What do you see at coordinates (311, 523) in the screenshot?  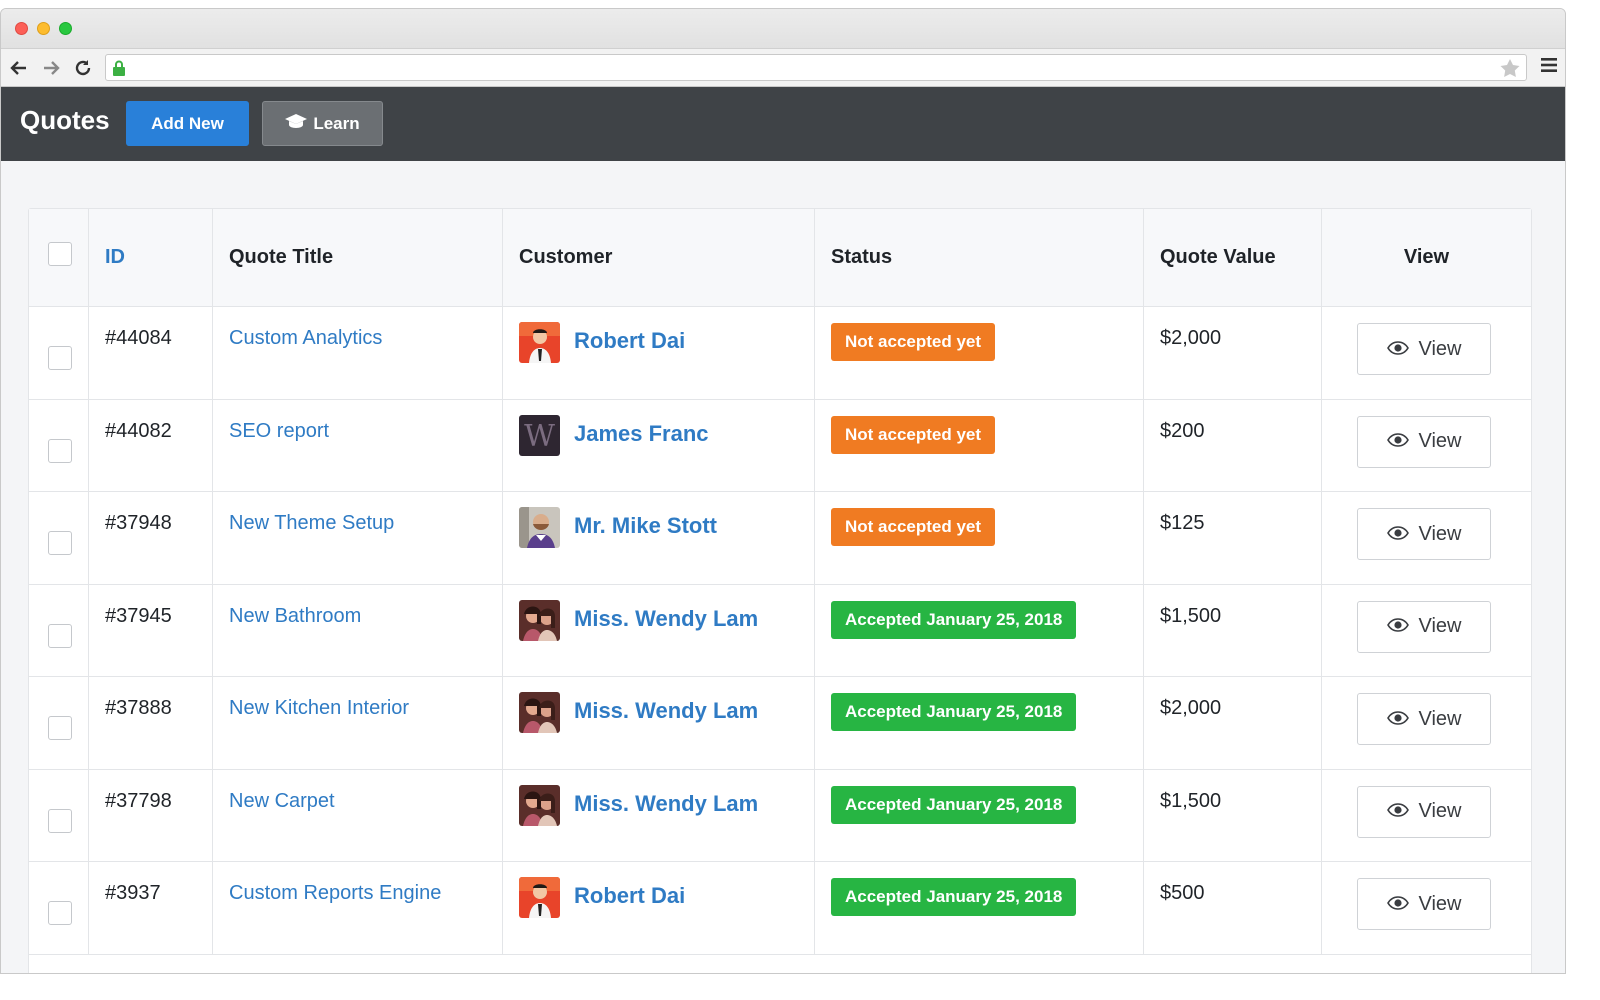 I see `quote-title-link: New Theme Setup` at bounding box center [311, 523].